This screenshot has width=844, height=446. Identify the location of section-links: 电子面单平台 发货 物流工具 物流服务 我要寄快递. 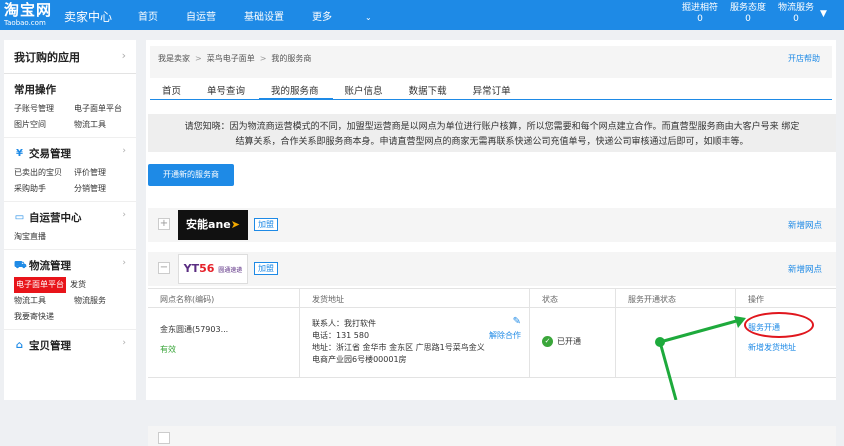
(75, 301).